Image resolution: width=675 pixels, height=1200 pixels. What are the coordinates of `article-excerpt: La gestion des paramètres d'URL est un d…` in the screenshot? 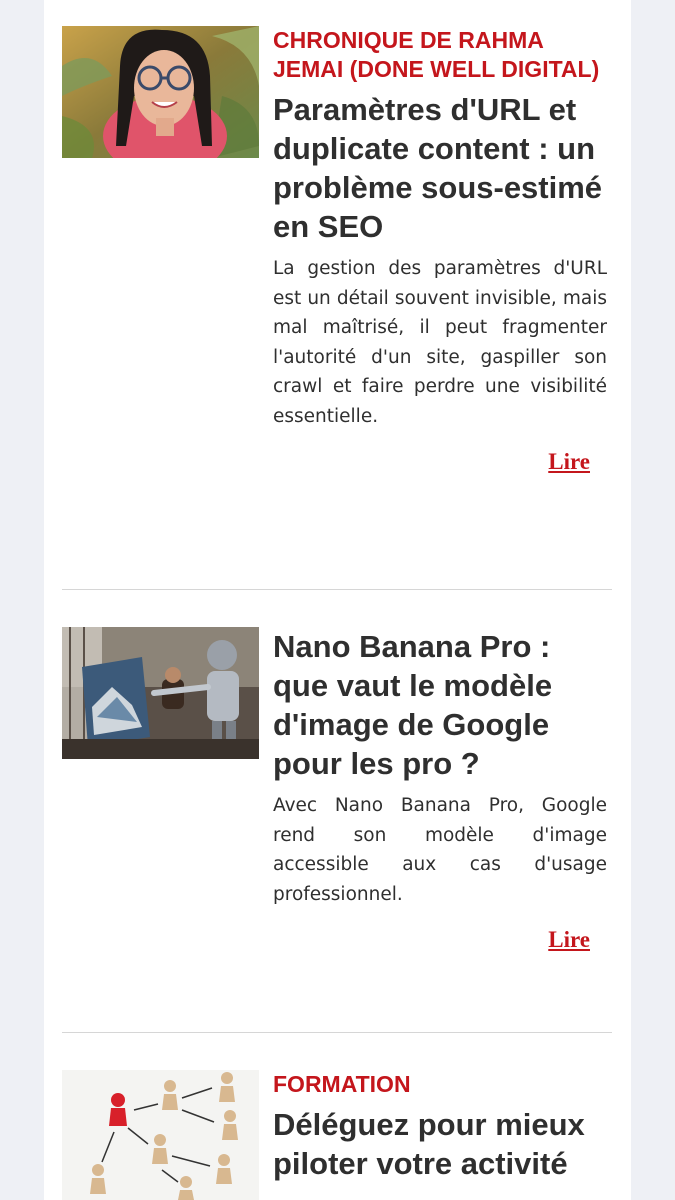 It's located at (440, 342).